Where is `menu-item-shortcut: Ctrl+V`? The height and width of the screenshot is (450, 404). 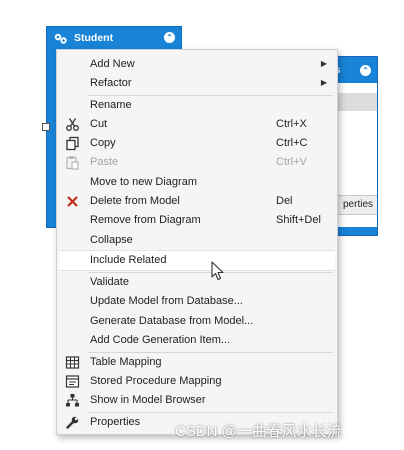 menu-item-shortcut: Ctrl+V is located at coordinates (291, 162).